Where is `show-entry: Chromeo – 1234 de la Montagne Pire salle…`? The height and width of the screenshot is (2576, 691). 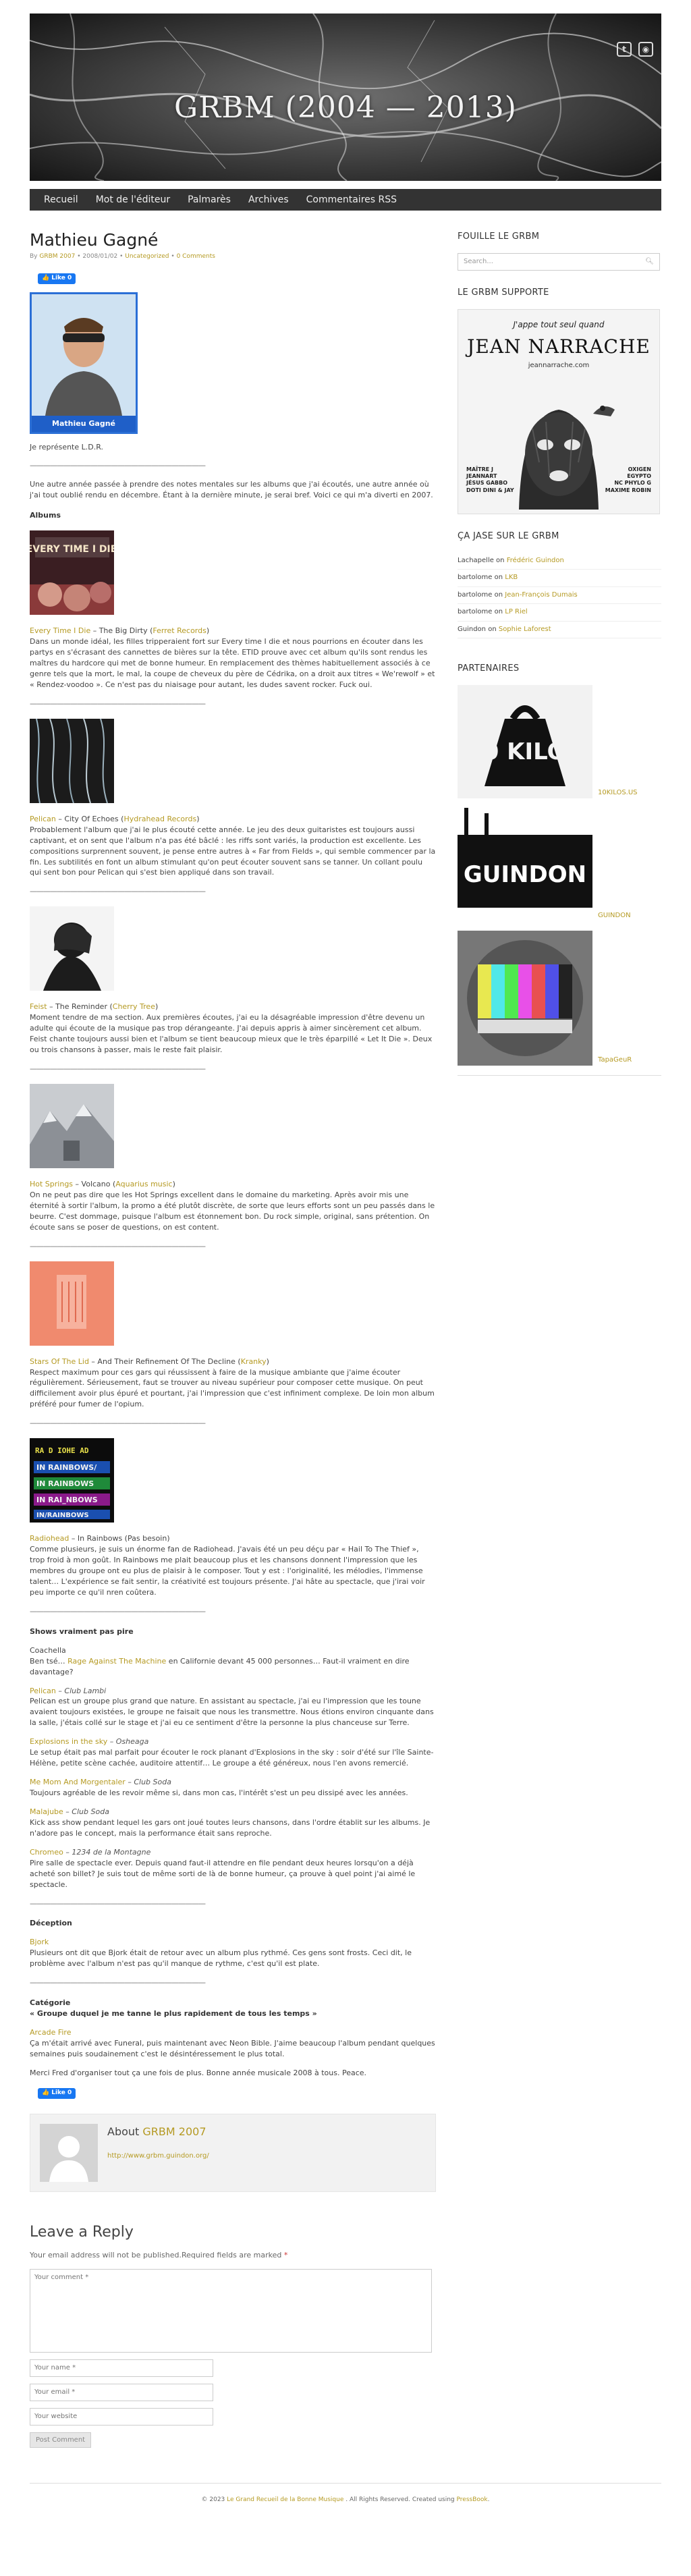
show-entry: Chromeo – 1234 de la Montagne Pire salle… is located at coordinates (223, 1868).